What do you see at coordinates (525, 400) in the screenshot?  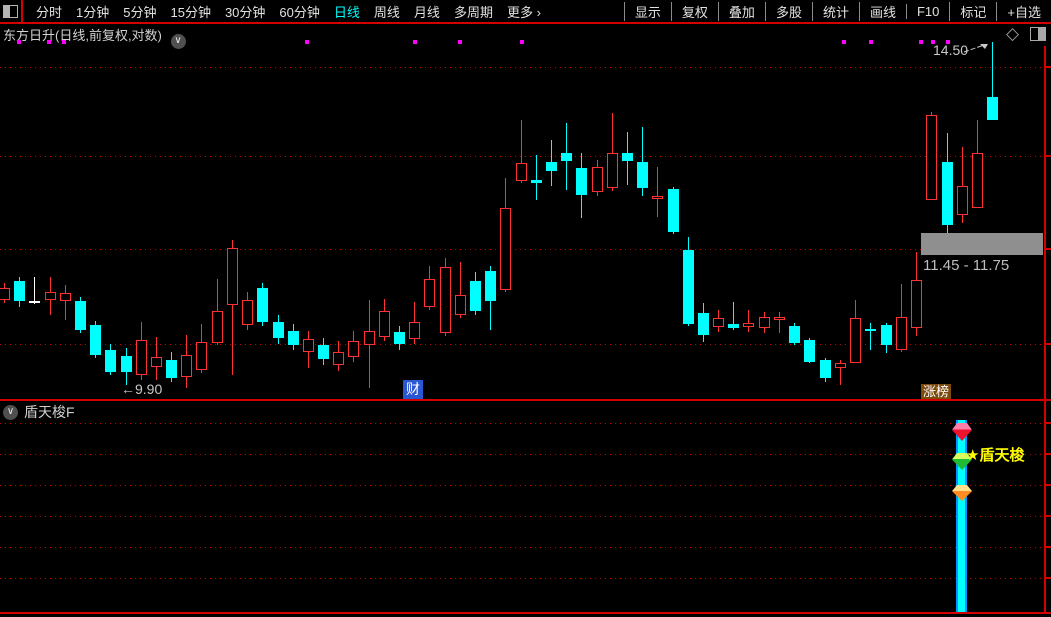 I see `panel-divider` at bounding box center [525, 400].